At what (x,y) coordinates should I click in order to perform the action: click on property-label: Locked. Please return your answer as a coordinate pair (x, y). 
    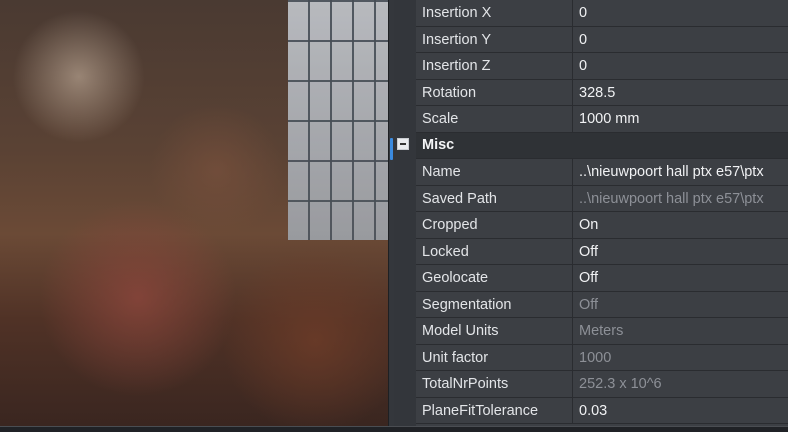
    Looking at the image, I should click on (494, 251).